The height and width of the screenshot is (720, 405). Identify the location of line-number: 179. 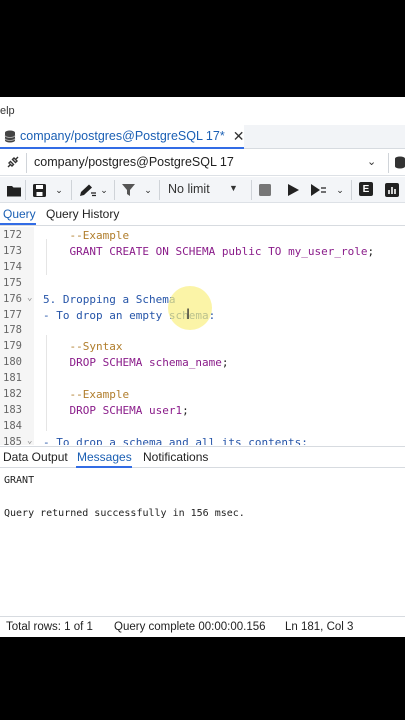
(12, 346).